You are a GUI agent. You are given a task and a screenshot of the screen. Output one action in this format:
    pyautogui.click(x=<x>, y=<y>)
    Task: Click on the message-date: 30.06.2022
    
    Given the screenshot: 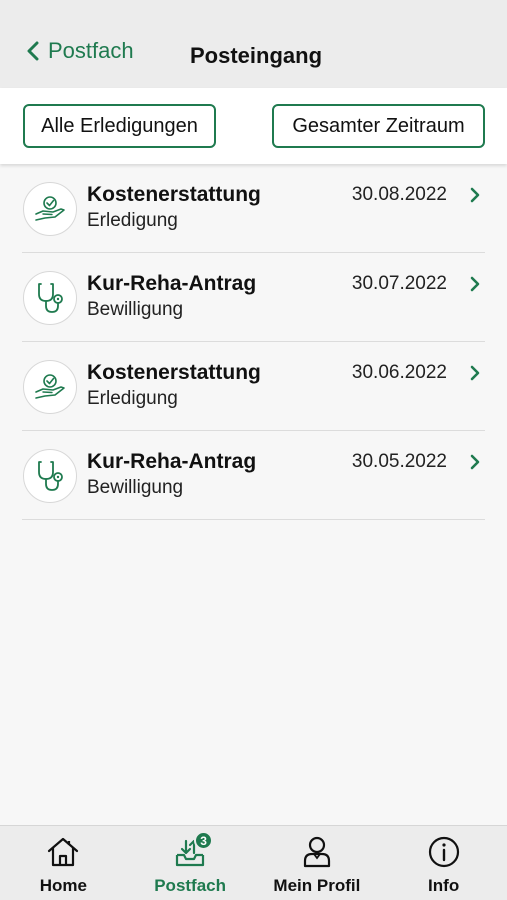 What is the action you would take?
    pyautogui.click(x=399, y=372)
    